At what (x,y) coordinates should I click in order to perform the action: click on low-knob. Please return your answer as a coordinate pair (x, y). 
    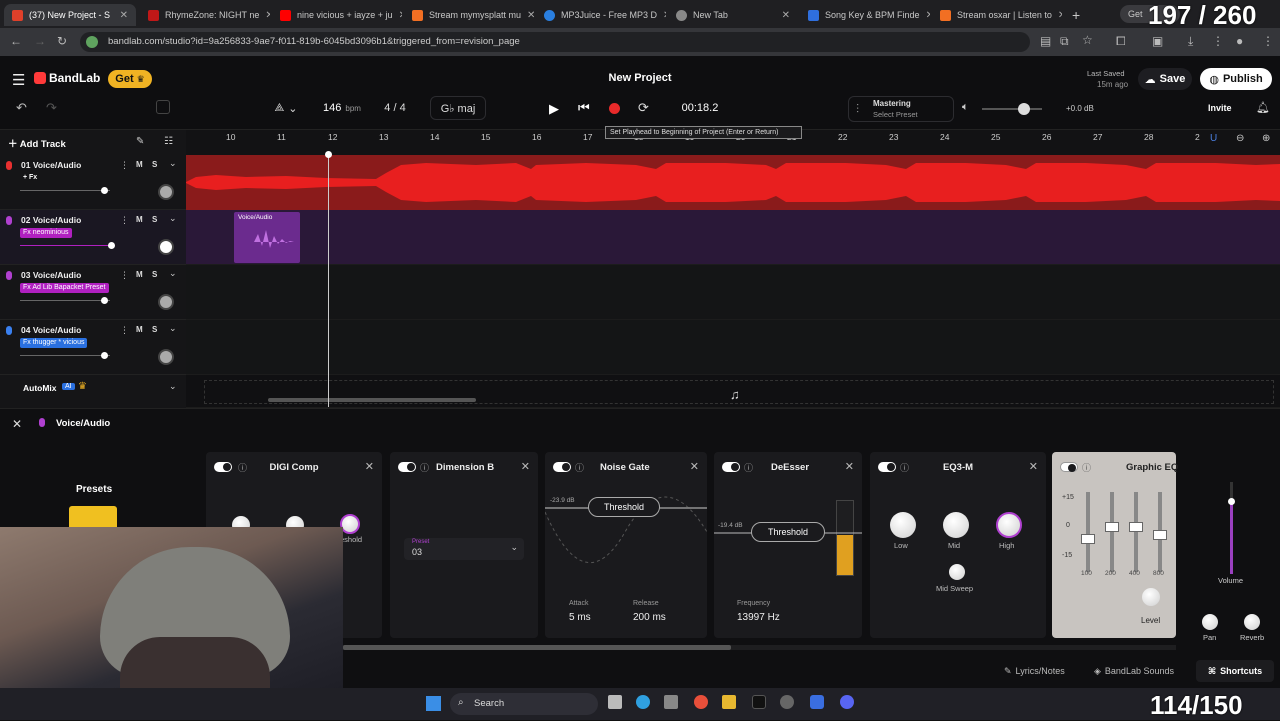
    Looking at the image, I should click on (903, 525).